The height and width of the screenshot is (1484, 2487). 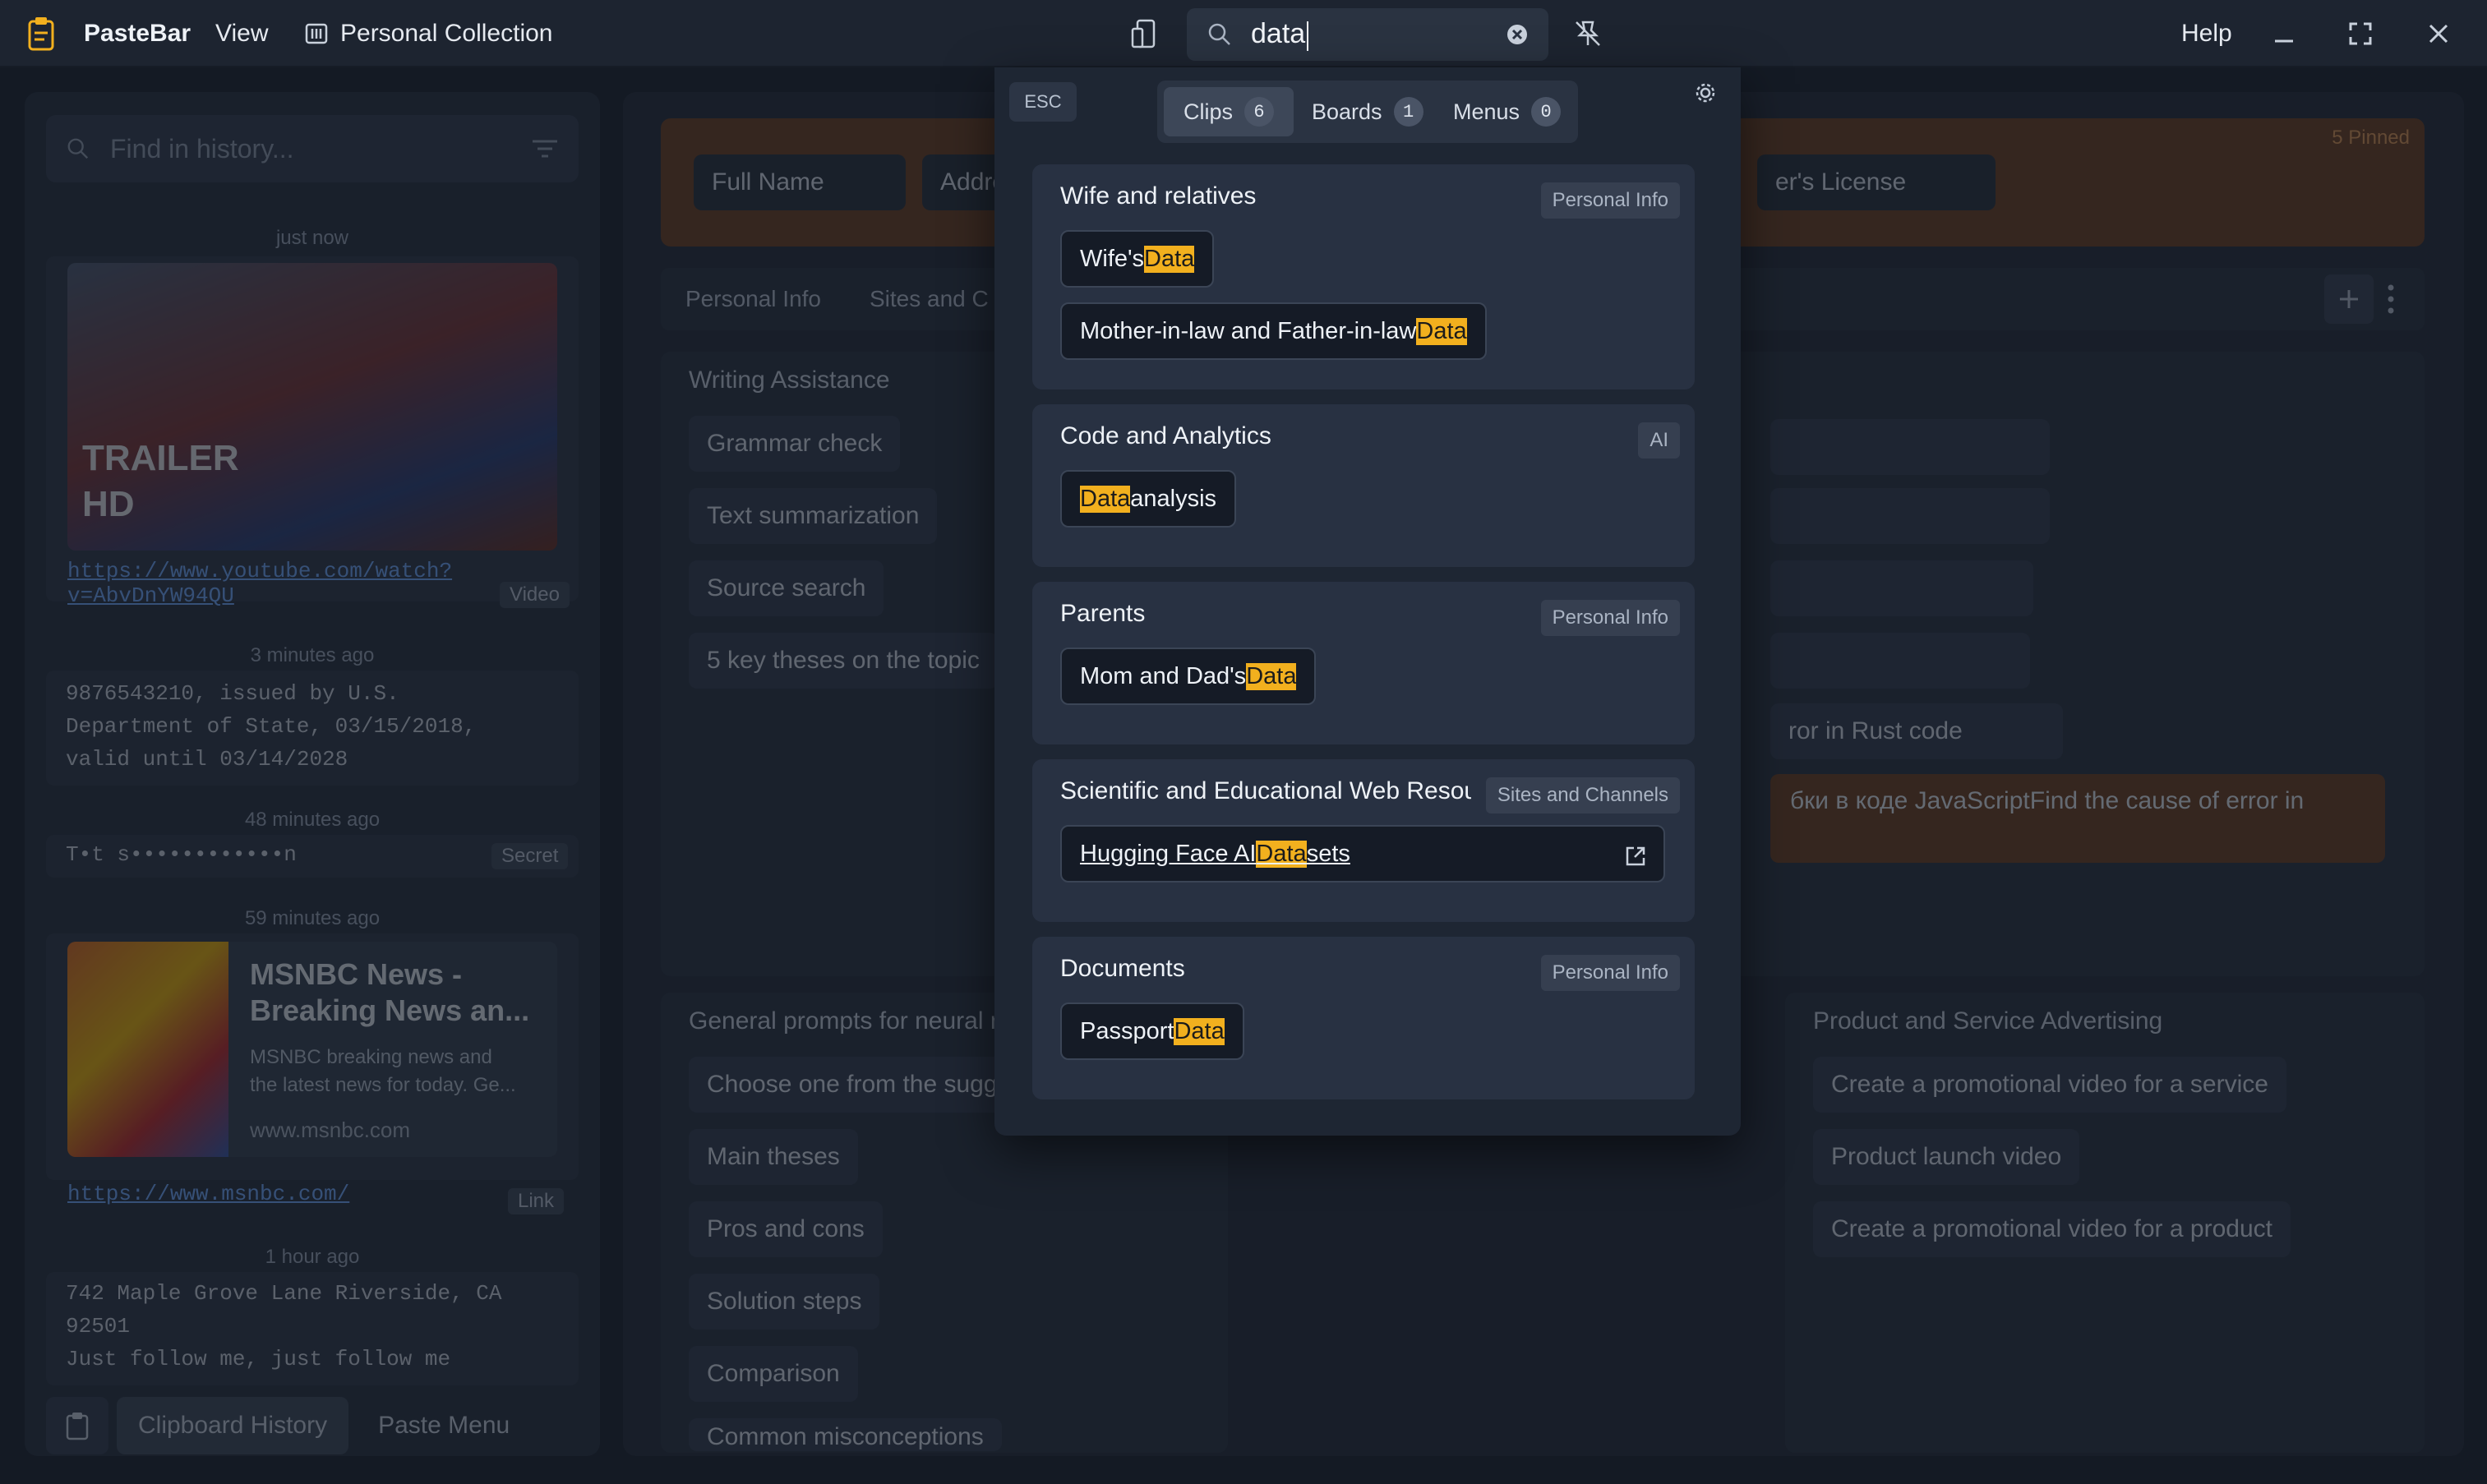 What do you see at coordinates (1506, 112) in the screenshot?
I see `tab-menus: Menus 0` at bounding box center [1506, 112].